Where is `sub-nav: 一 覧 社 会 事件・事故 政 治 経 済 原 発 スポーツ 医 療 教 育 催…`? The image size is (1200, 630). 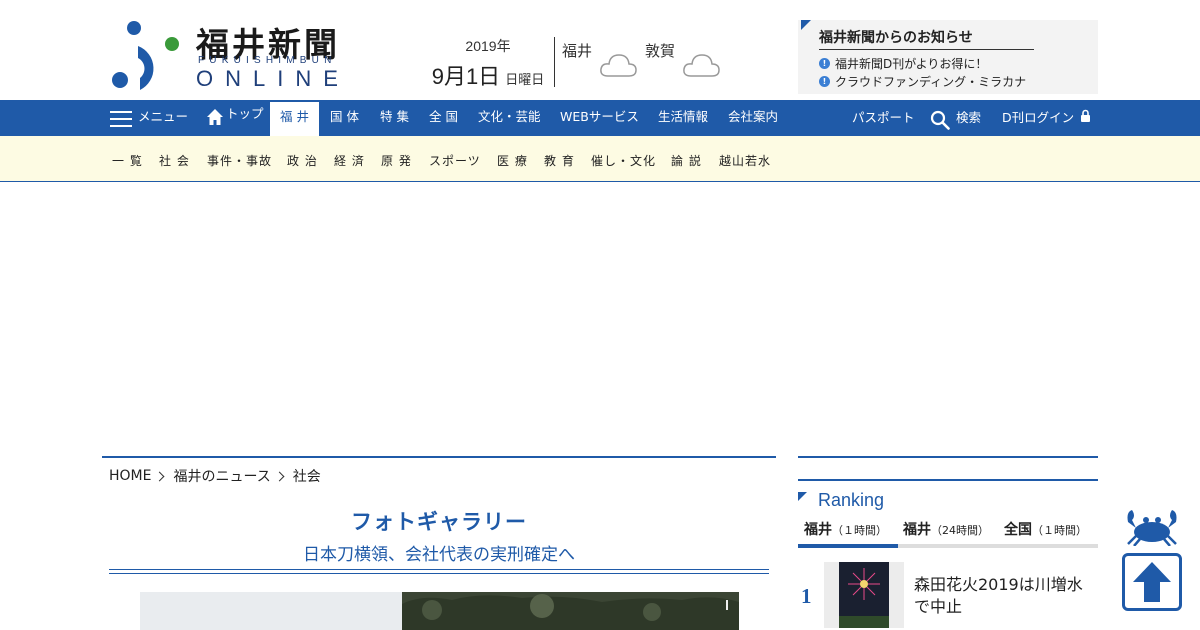 sub-nav: 一 覧 社 会 事件・事故 政 治 経 済 原 発 スポーツ 医 療 教 育 催… is located at coordinates (600, 159).